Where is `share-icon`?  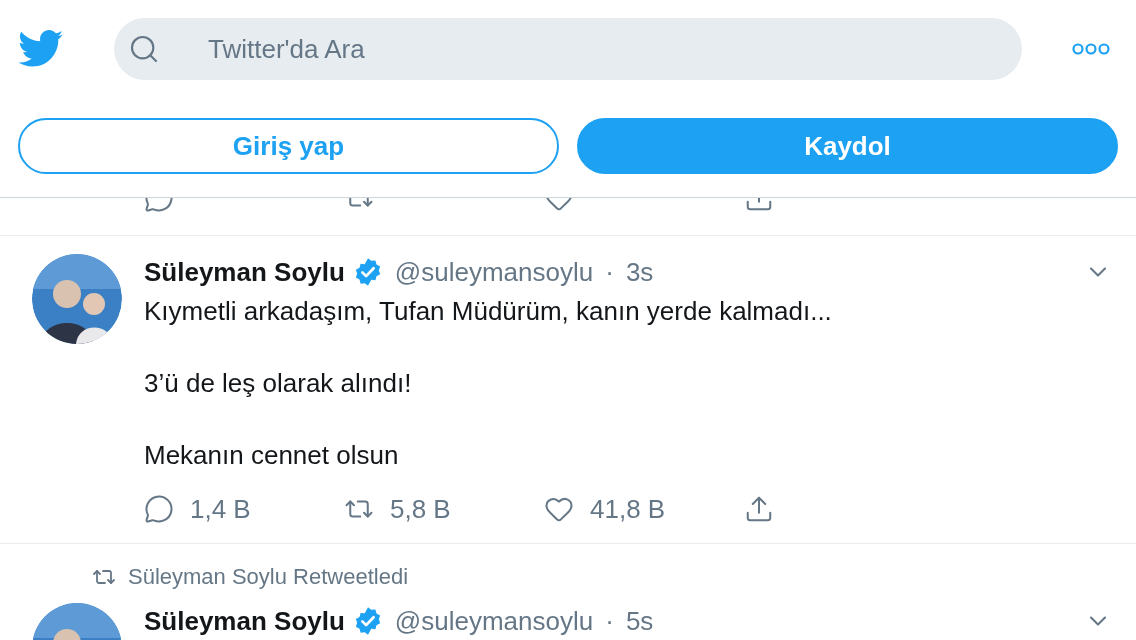 share-icon is located at coordinates (759, 509).